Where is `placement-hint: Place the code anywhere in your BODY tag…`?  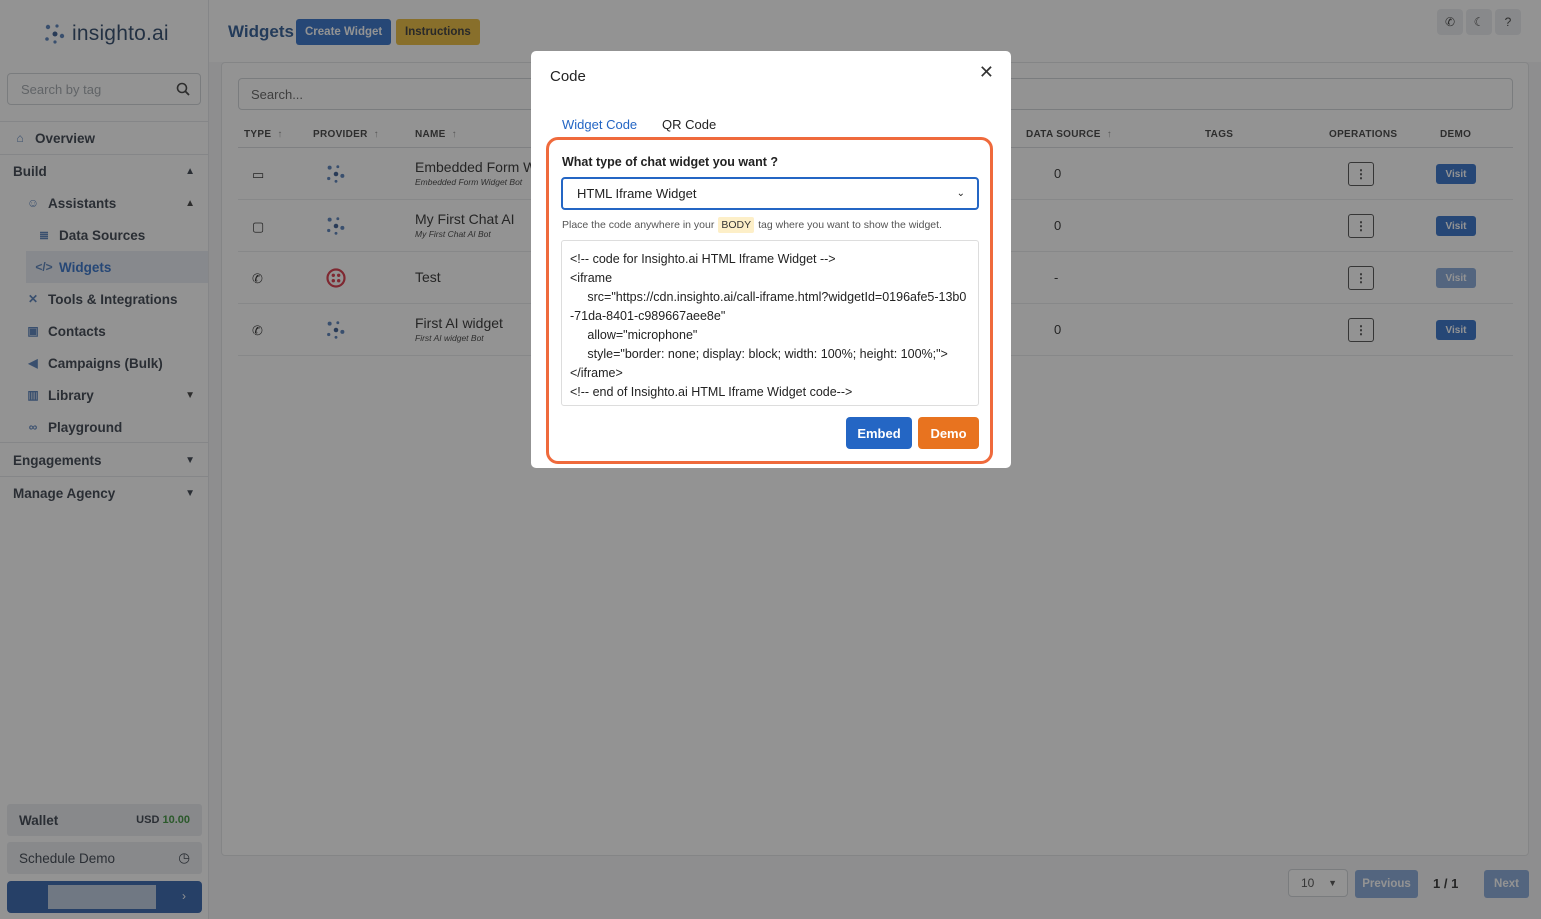 placement-hint: Place the code anywhere in your BODY tag… is located at coordinates (752, 225).